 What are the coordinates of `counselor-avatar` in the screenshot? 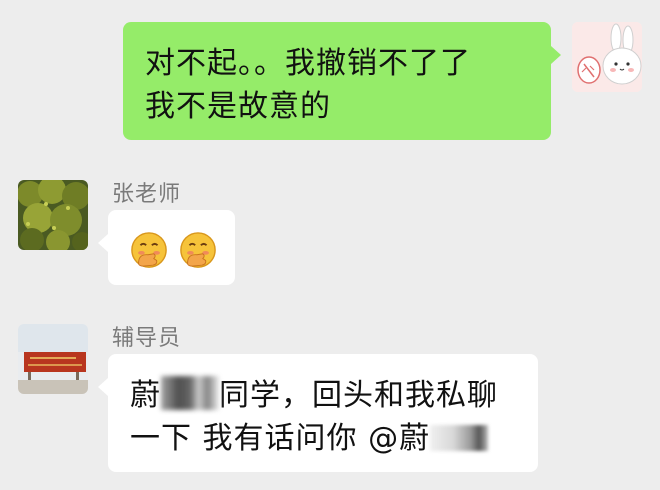 It's located at (53, 359).